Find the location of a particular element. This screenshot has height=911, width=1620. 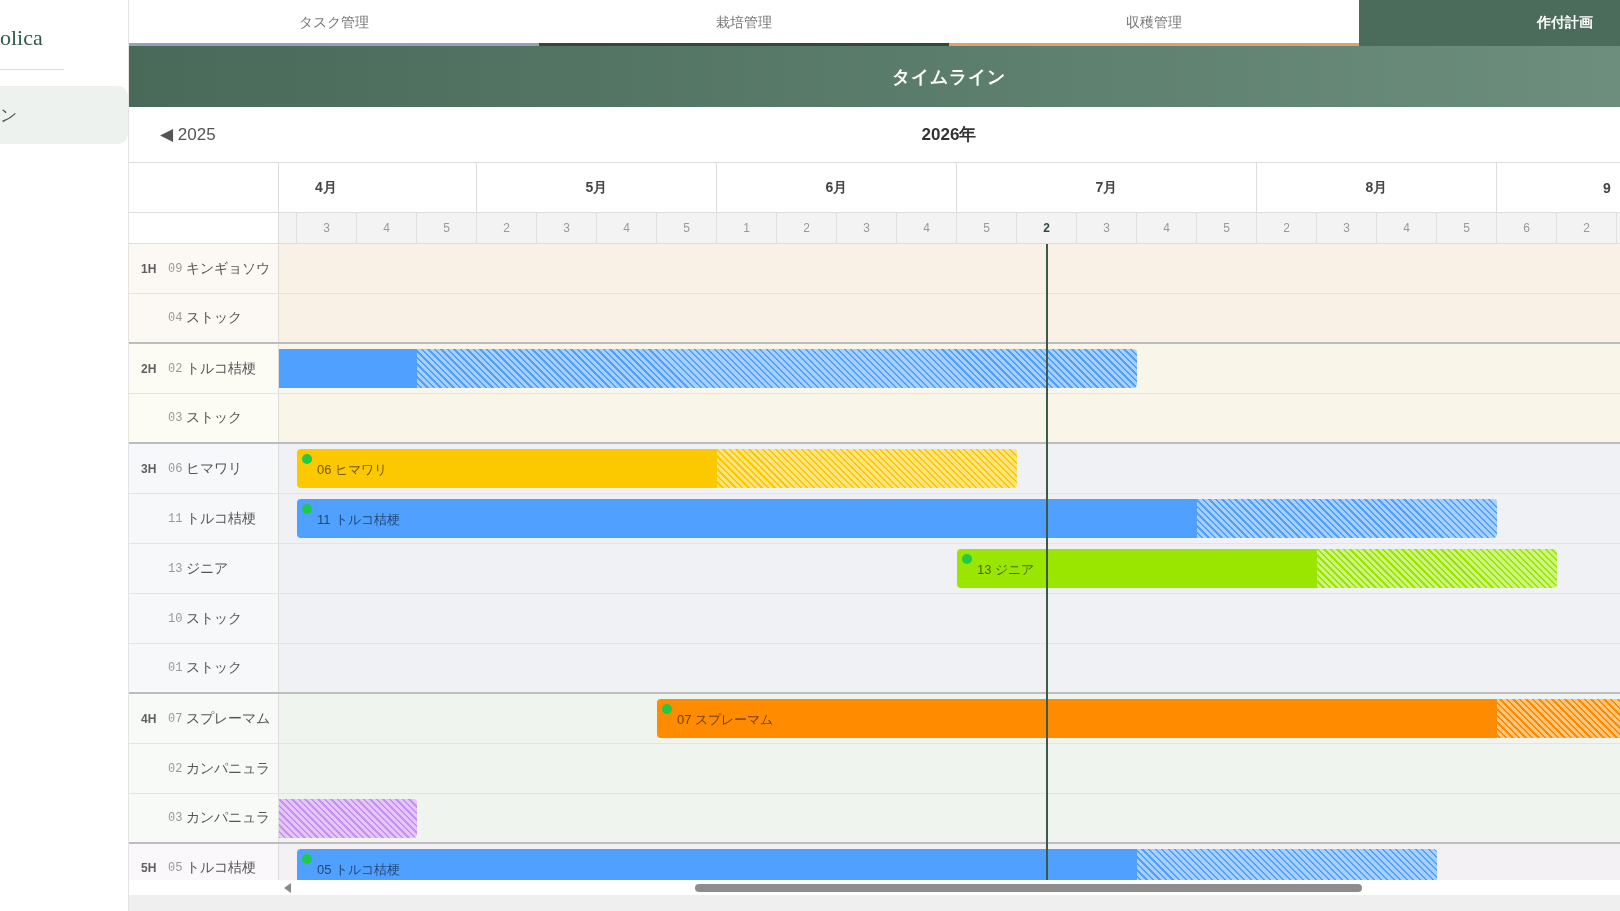

row-name: ジニア is located at coordinates (207, 568).